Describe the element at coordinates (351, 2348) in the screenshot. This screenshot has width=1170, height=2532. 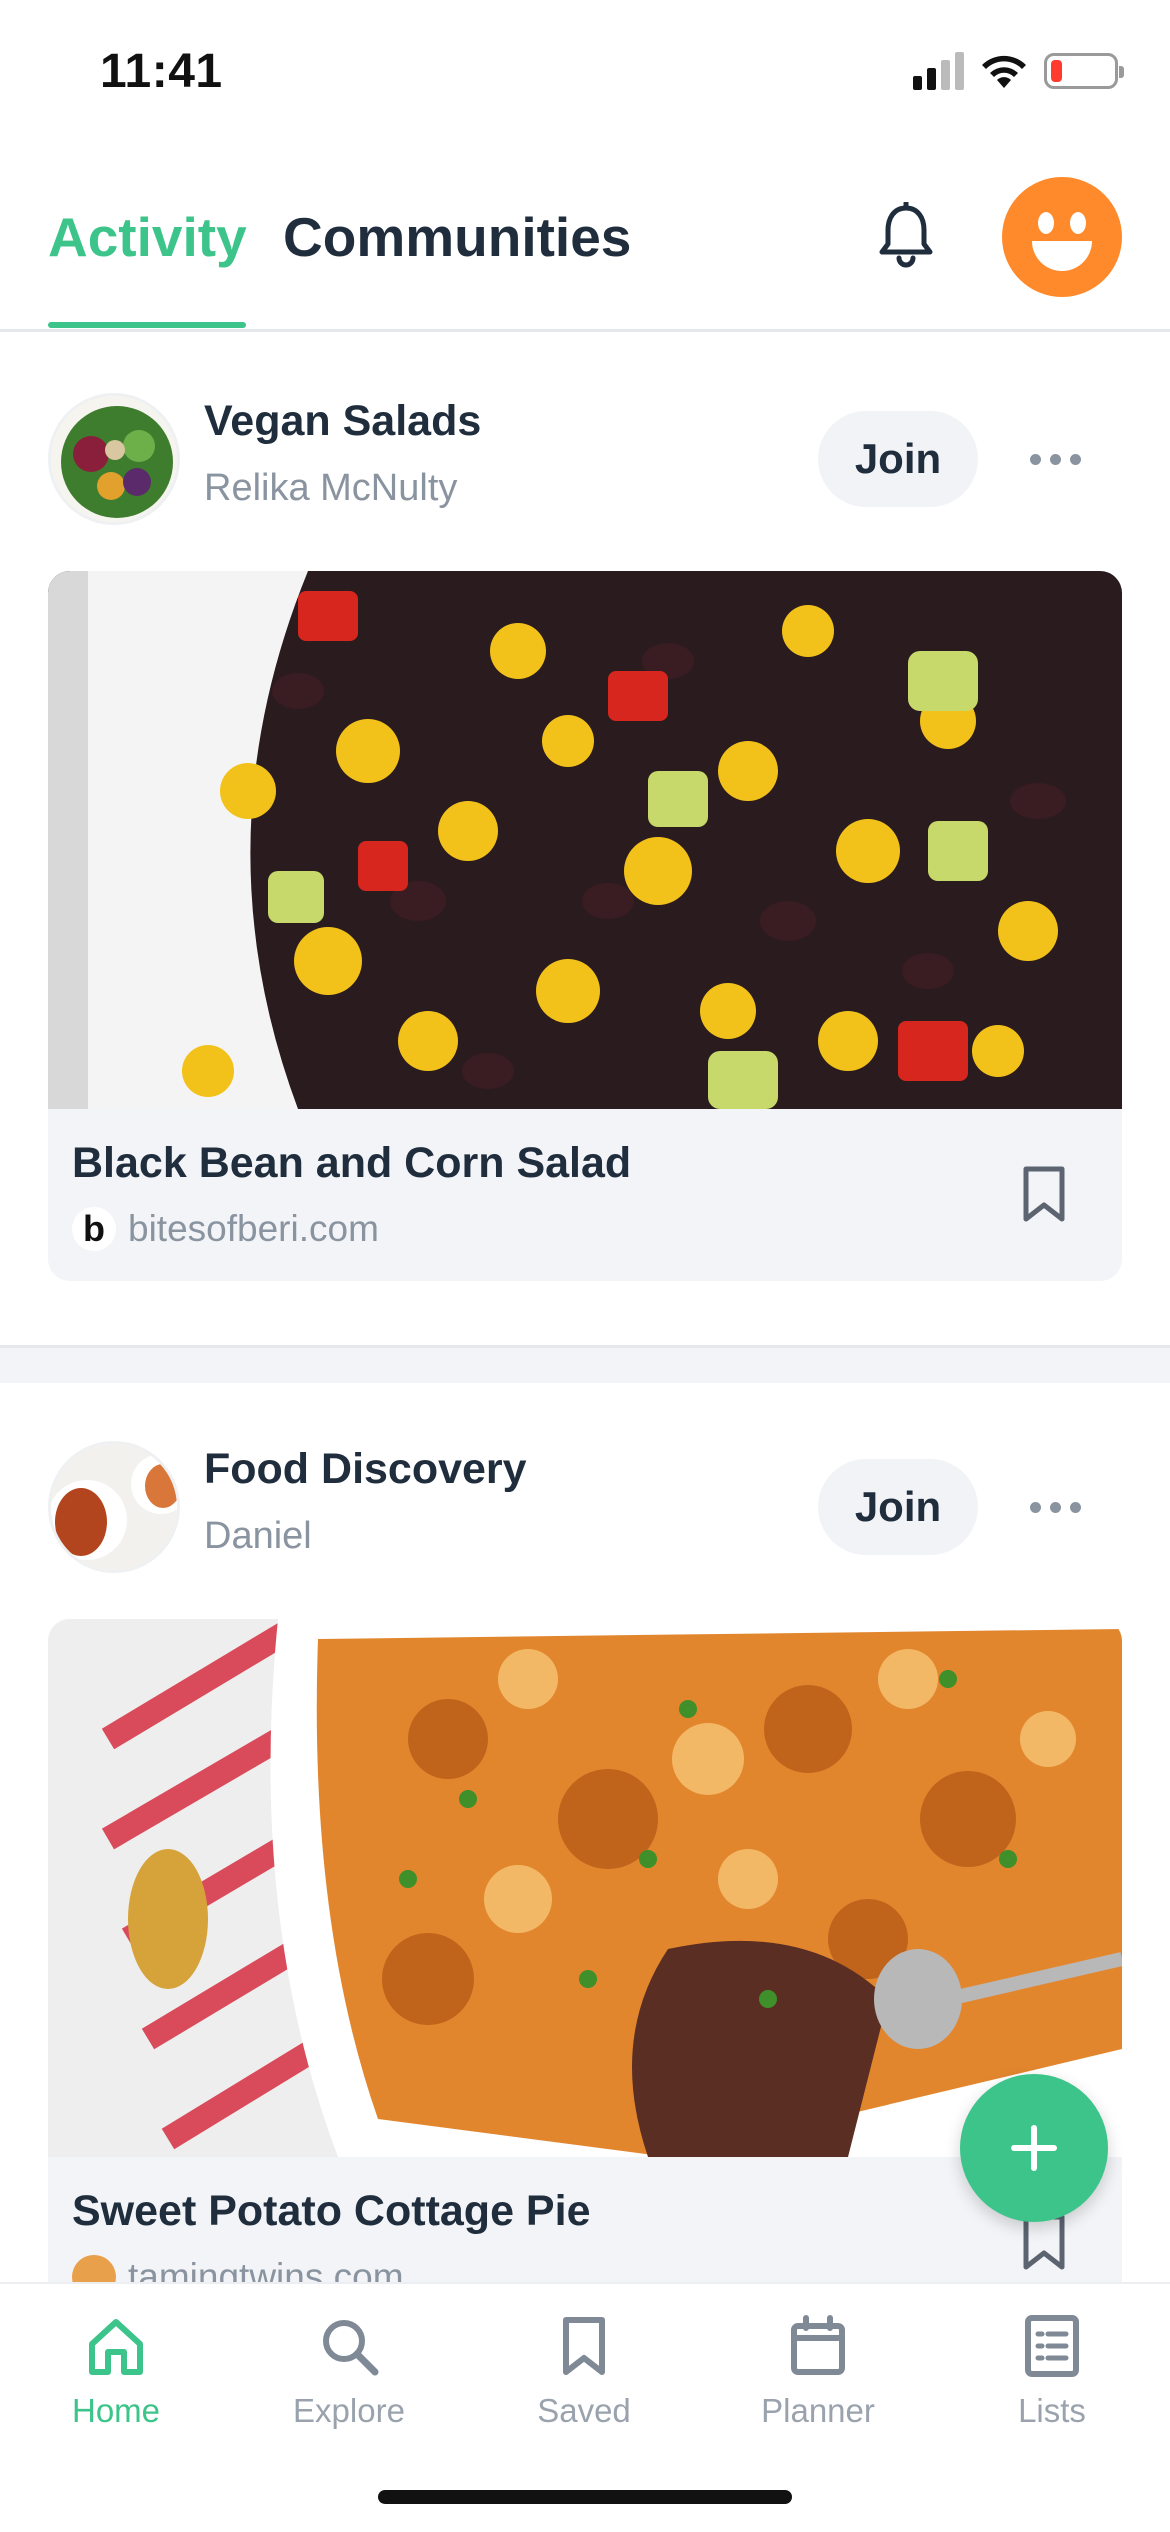
I see `search-icon` at that location.